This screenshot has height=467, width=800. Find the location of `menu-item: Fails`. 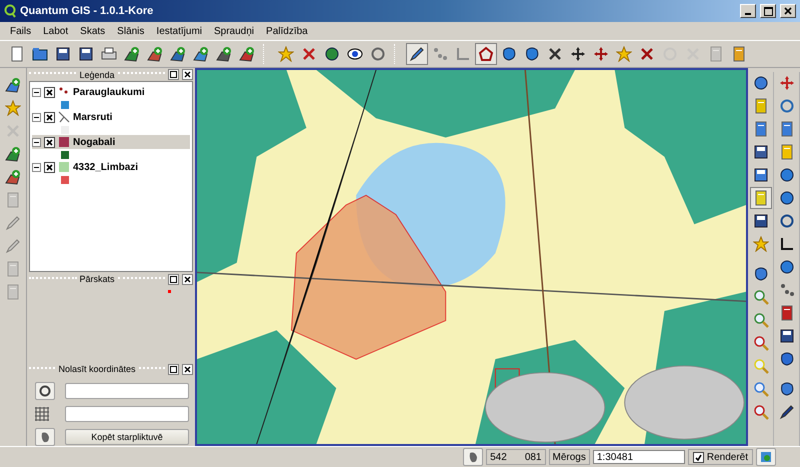

menu-item: Fails is located at coordinates (21, 31).